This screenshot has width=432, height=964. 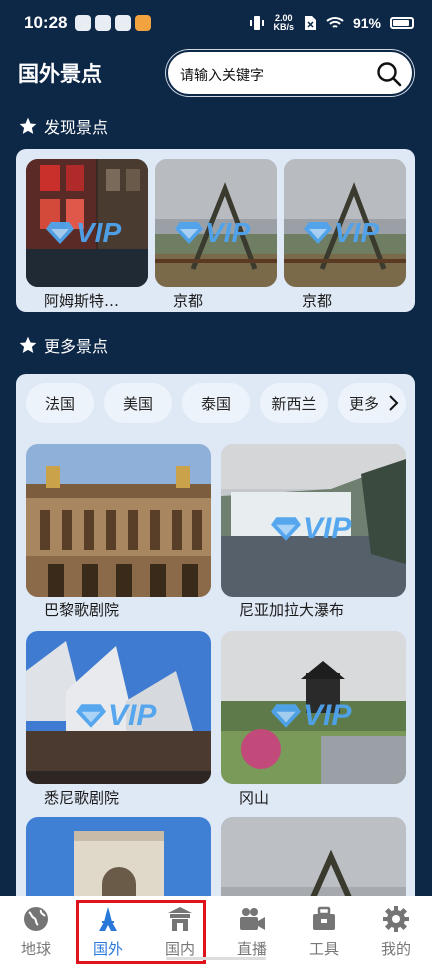 I want to click on paris-opera-photo, so click(x=118, y=520).